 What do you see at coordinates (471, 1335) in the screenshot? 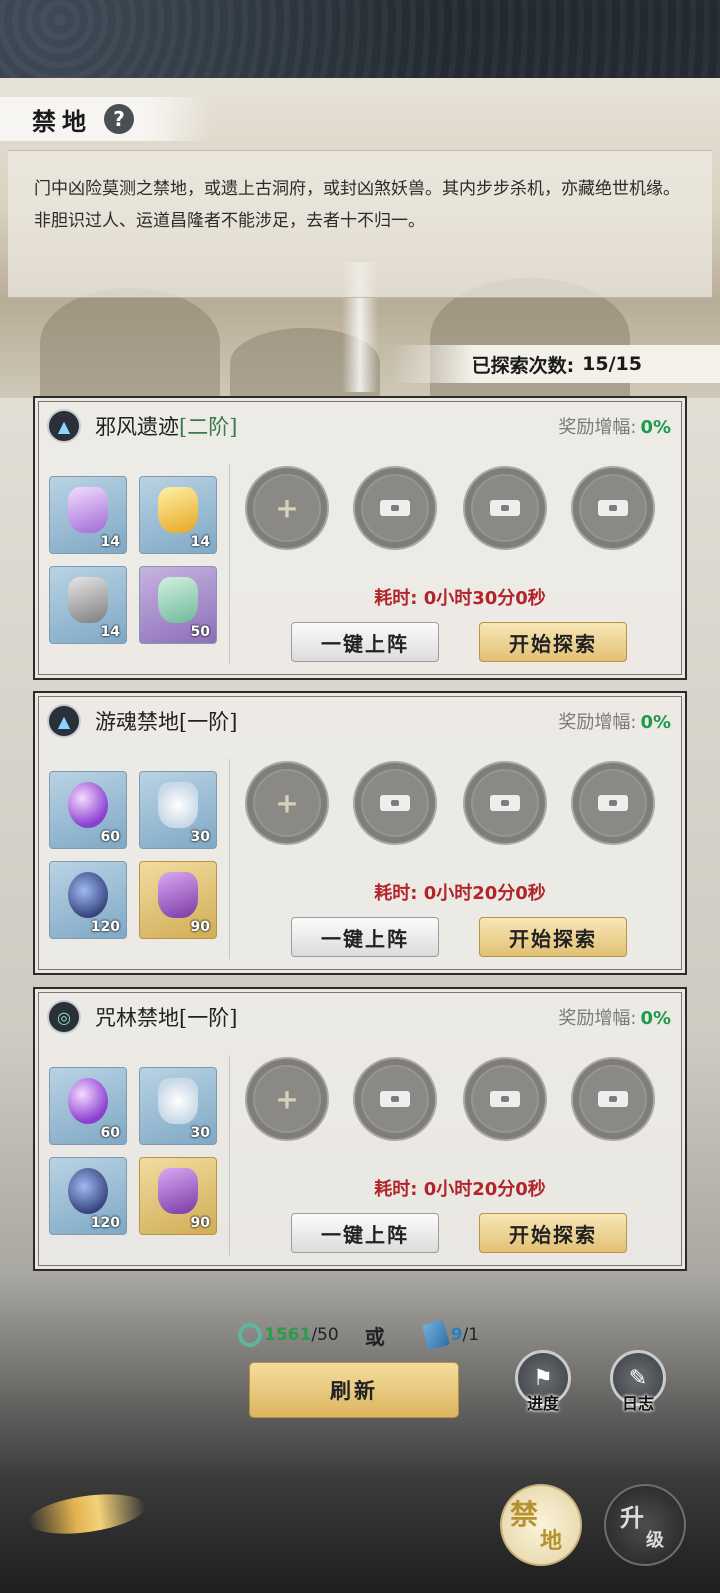
I see `scroll-need: /1` at bounding box center [471, 1335].